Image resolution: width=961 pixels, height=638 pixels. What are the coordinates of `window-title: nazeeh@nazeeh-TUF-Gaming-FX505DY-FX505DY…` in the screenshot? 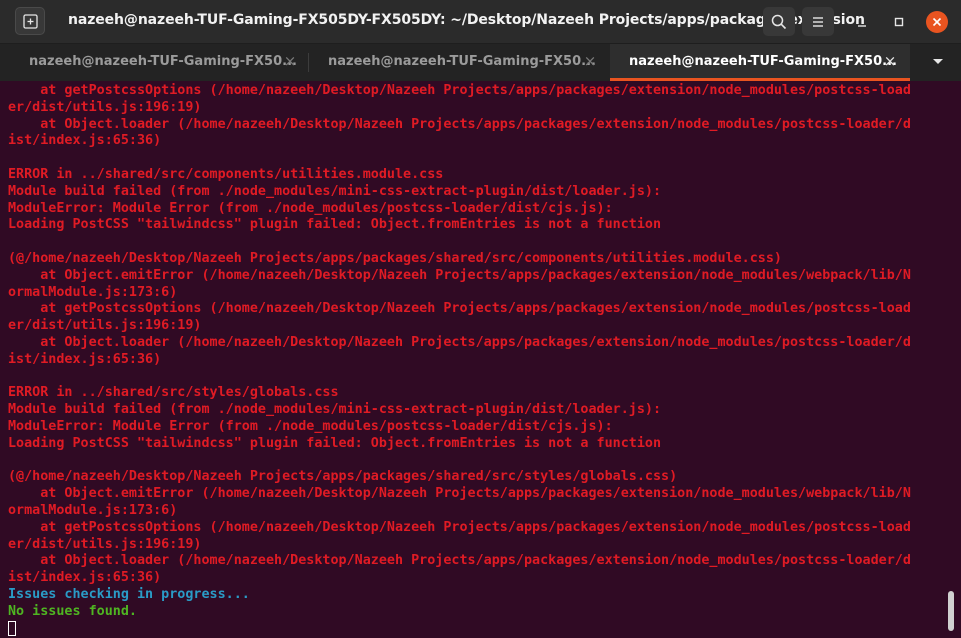 It's located at (466, 20).